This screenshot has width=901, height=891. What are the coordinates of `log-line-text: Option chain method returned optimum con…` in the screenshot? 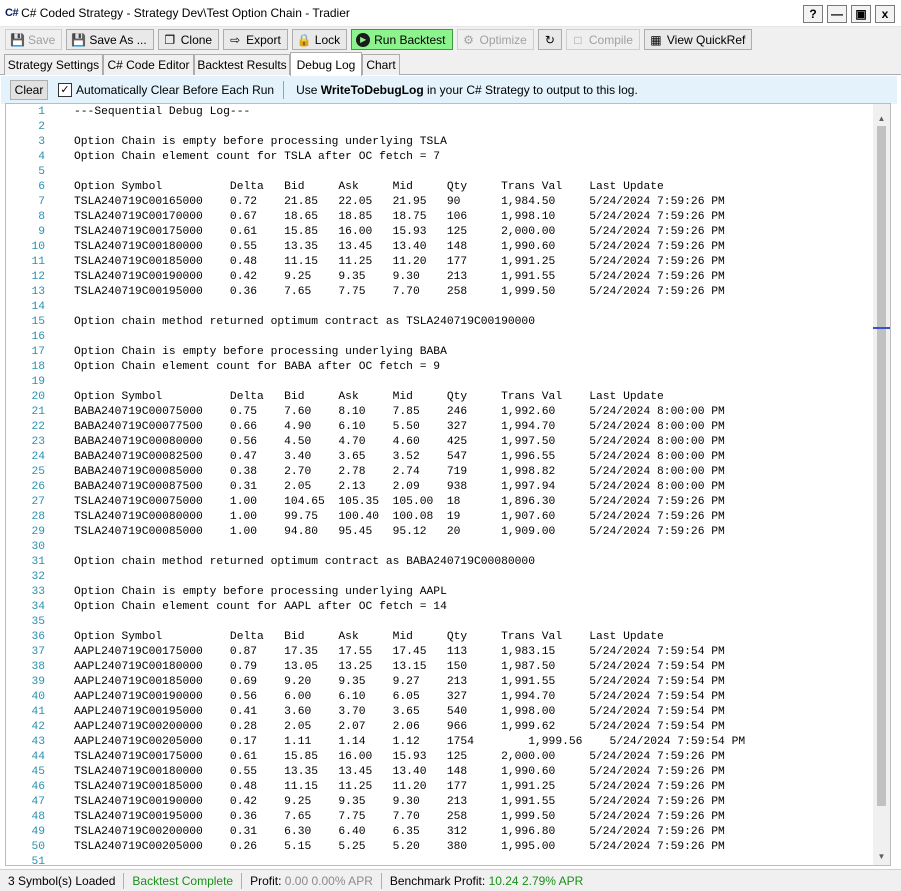 It's located at (304, 562).